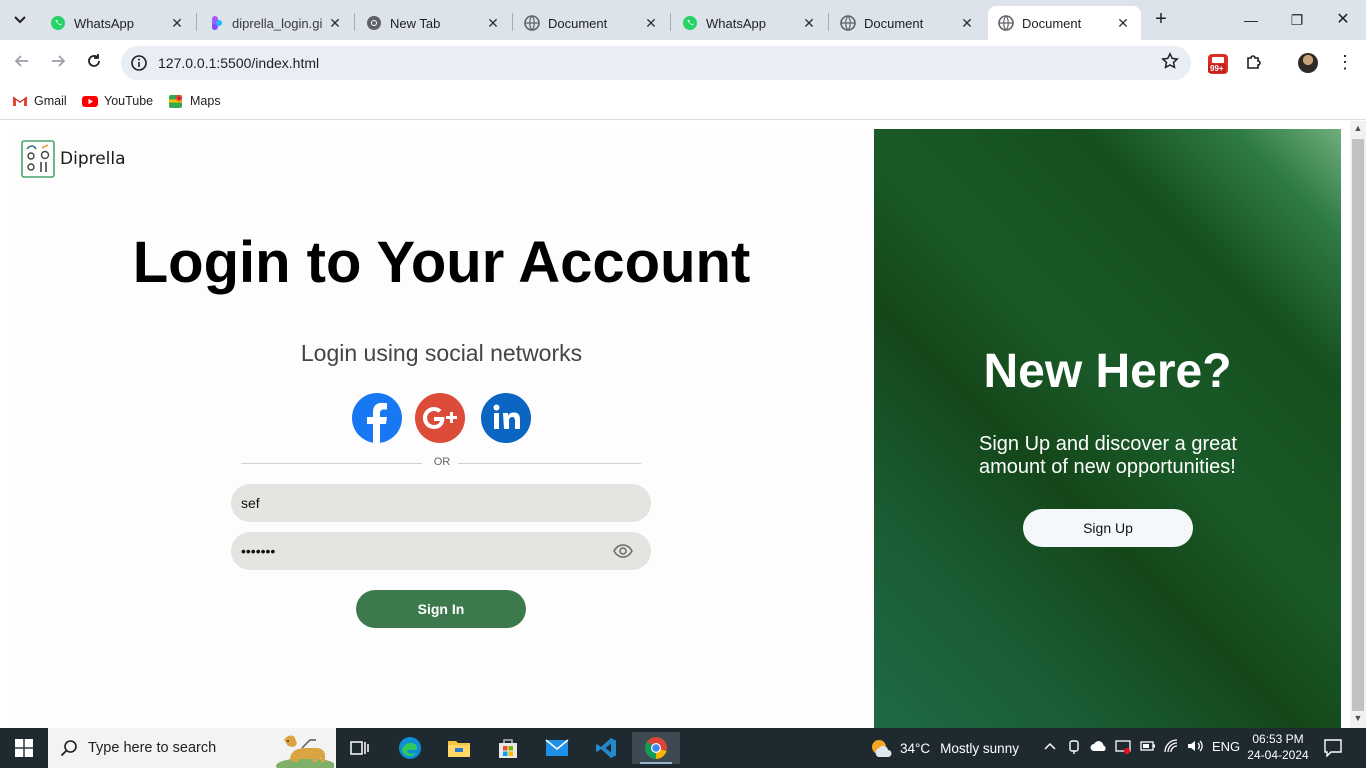 The height and width of the screenshot is (768, 1366). Describe the element at coordinates (433, 23) in the screenshot. I see `tab-new-tab: New Tab ✕` at that location.